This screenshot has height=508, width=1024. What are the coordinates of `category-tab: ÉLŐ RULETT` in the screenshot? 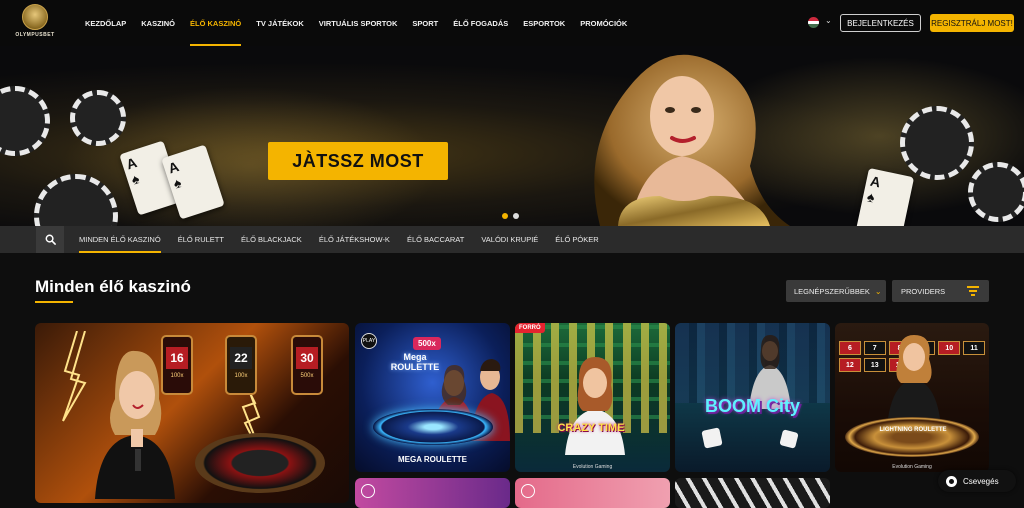 It's located at (201, 239).